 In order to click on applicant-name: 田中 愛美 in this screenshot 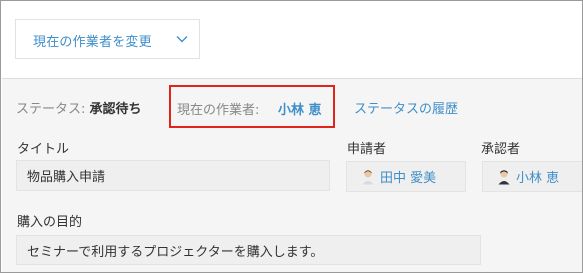, I will do `click(408, 178)`.